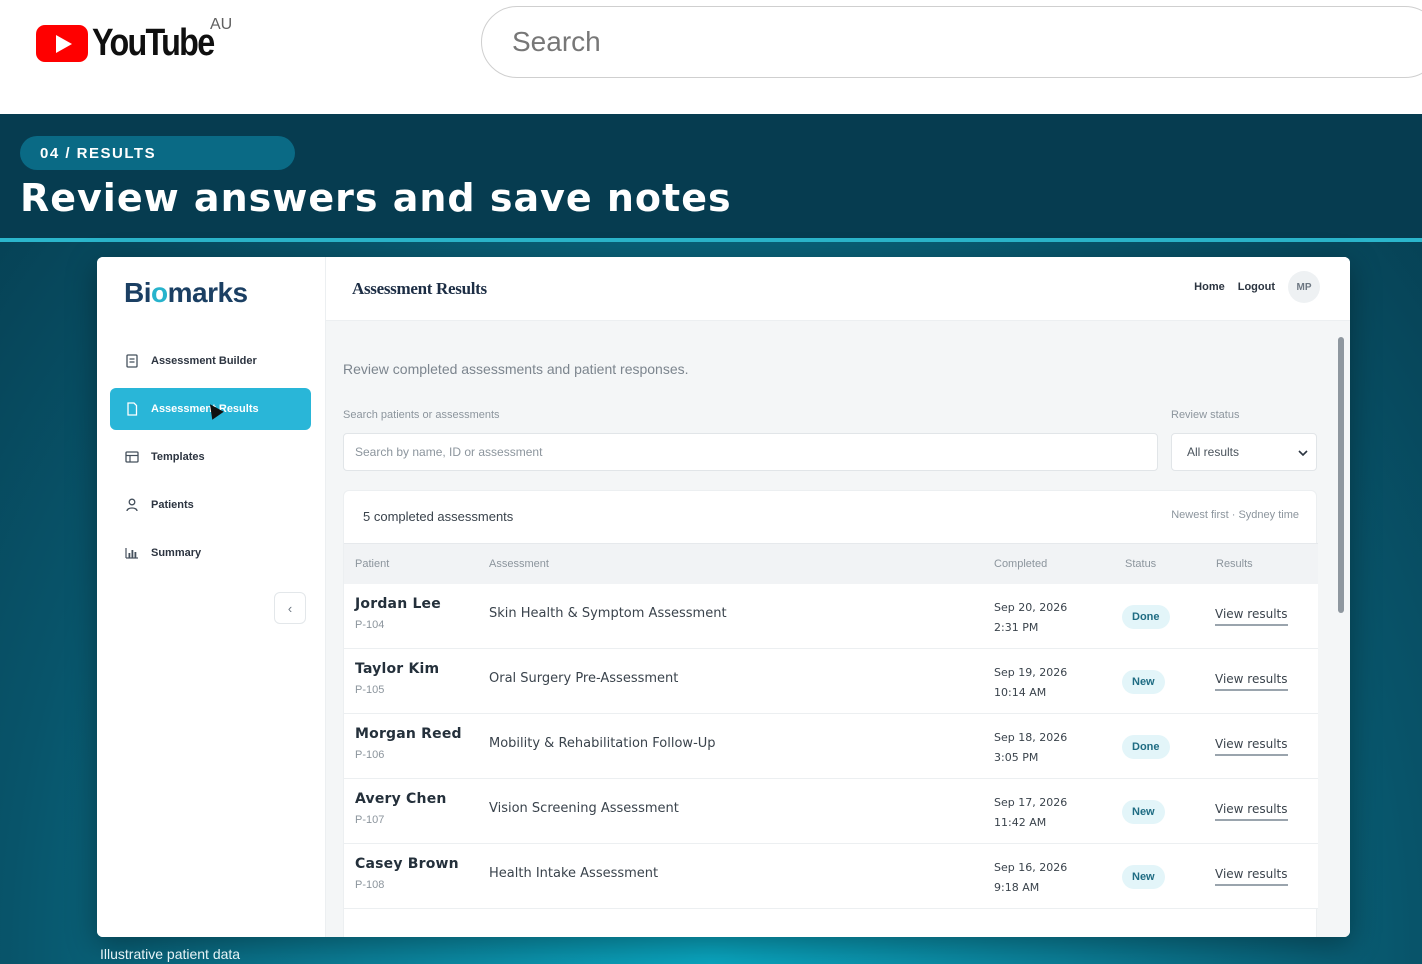 Image resolution: width=1422 pixels, height=964 pixels. Describe the element at coordinates (1234, 564) in the screenshot. I see `column-header-results: Results` at that location.